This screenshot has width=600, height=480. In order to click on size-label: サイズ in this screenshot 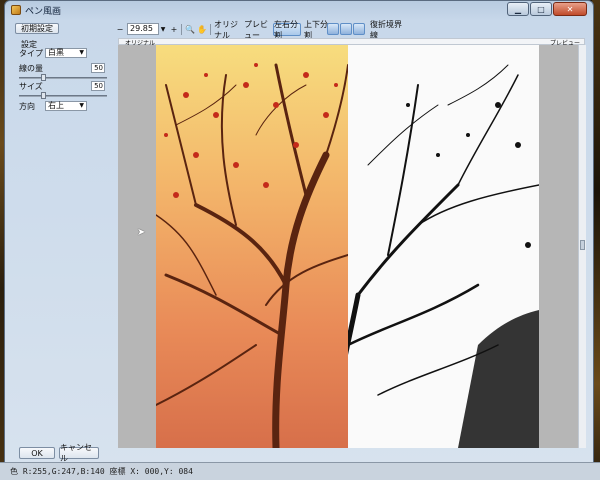, I will do `click(31, 86)`.